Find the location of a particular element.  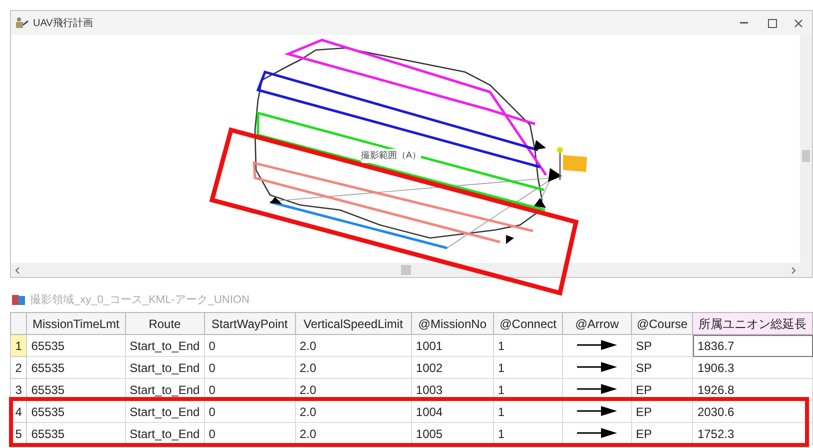

column-header: MissionTimeLmt is located at coordinates (76, 323).